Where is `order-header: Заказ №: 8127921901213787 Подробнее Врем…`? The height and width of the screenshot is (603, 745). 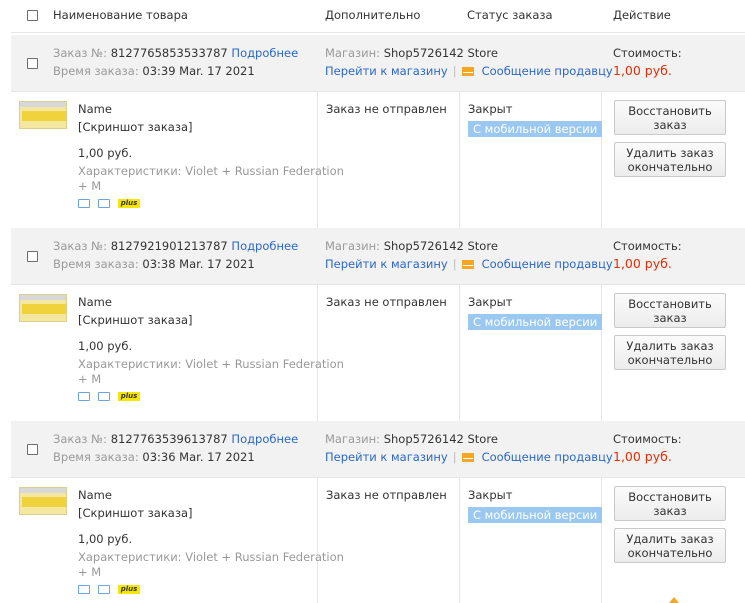
order-header: Заказ №: 8127921901213787 Подробнее Врем… is located at coordinates (378, 256).